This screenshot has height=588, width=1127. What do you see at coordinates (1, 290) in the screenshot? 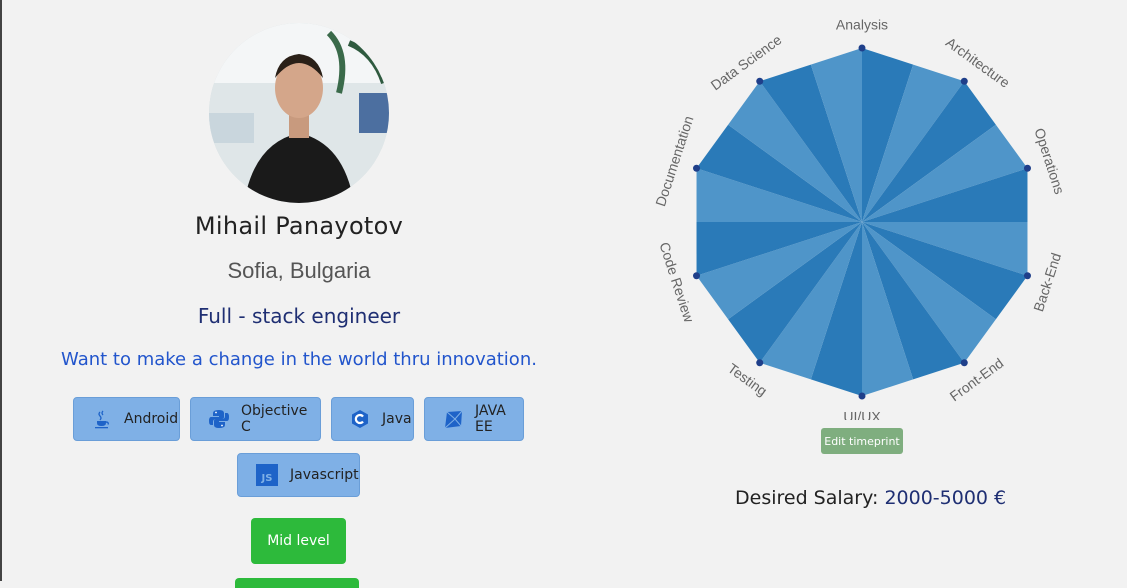
I see `window-border` at bounding box center [1, 290].